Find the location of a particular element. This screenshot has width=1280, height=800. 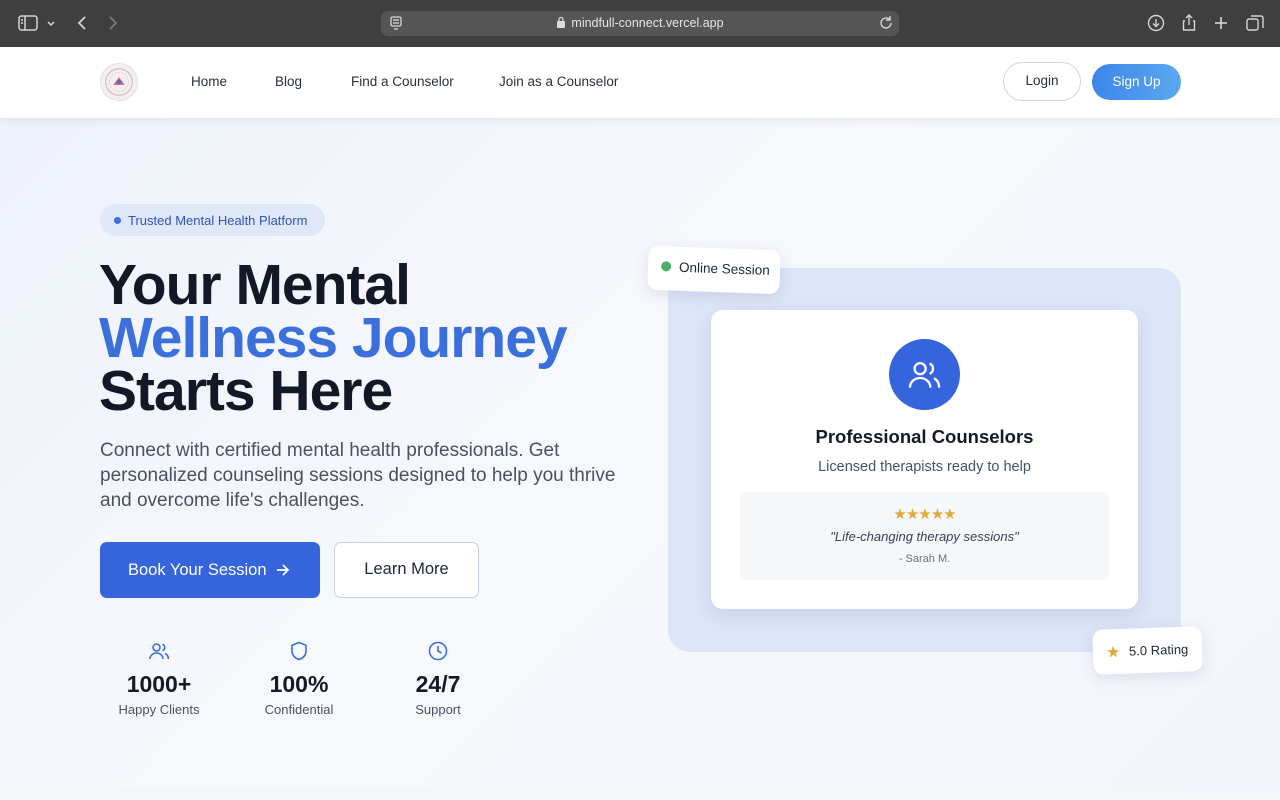

rating-label: 5.0 Rating is located at coordinates (1158, 650).